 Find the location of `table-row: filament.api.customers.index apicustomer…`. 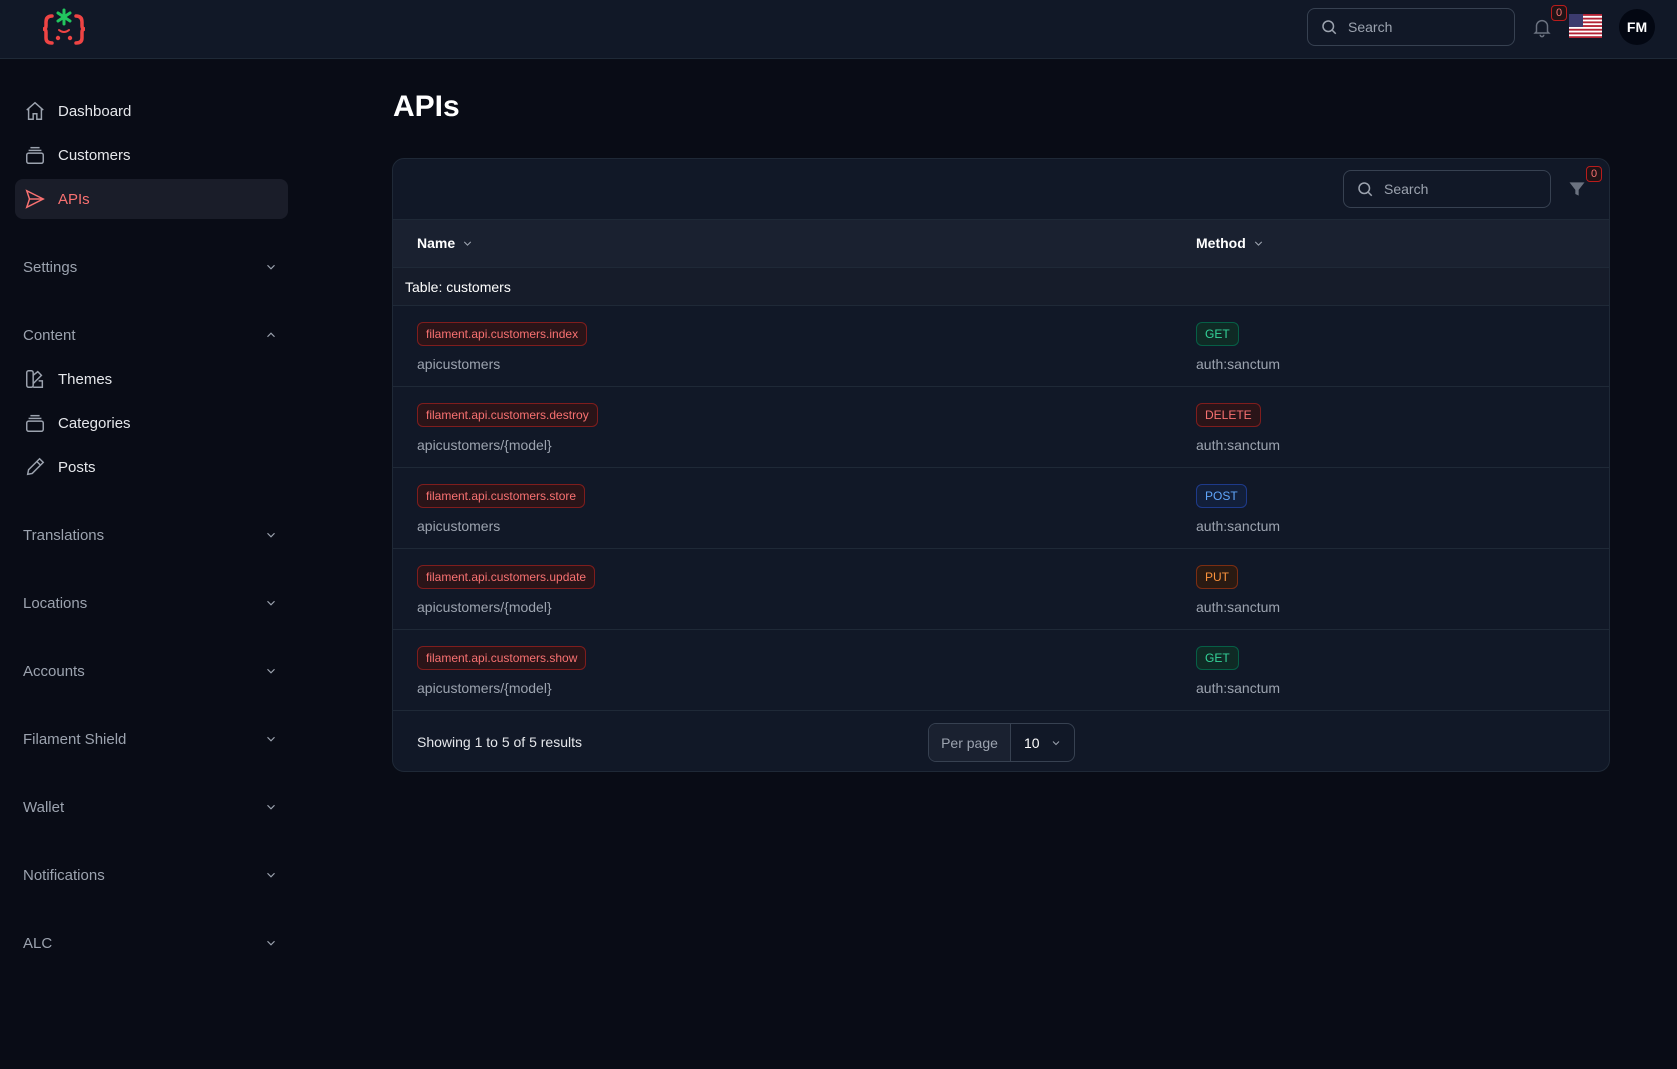

table-row: filament.api.customers.index apicustomer… is located at coordinates (1001, 346).